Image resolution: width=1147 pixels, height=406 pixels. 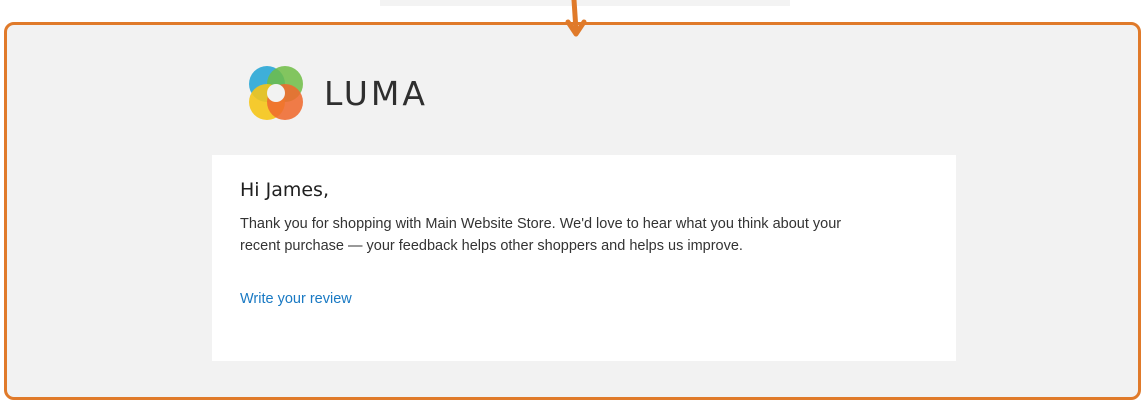 I want to click on luma-logo: LUMA, so click(x=336, y=93).